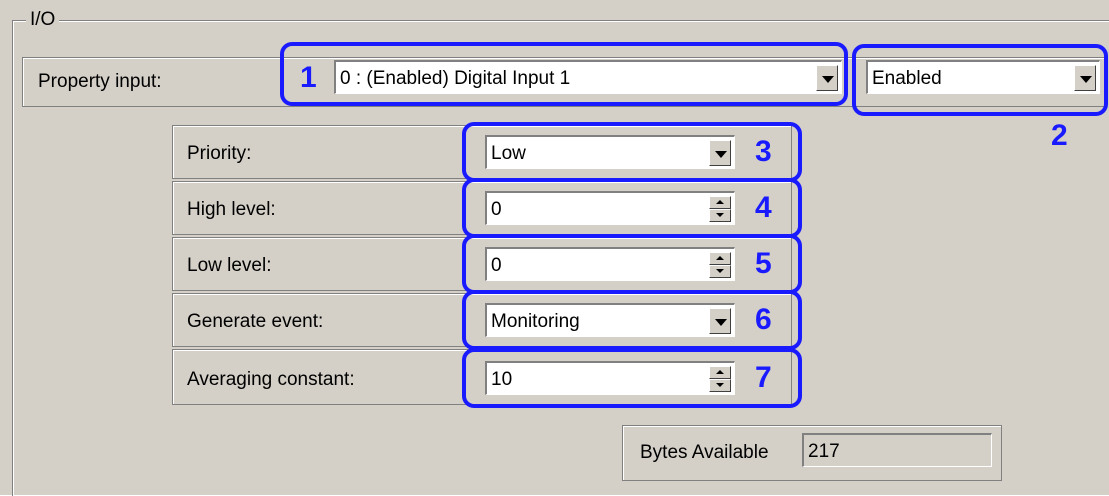 This screenshot has height=496, width=1109. Describe the element at coordinates (255, 321) in the screenshot. I see `param-label-generate-event: Generate event:` at that location.